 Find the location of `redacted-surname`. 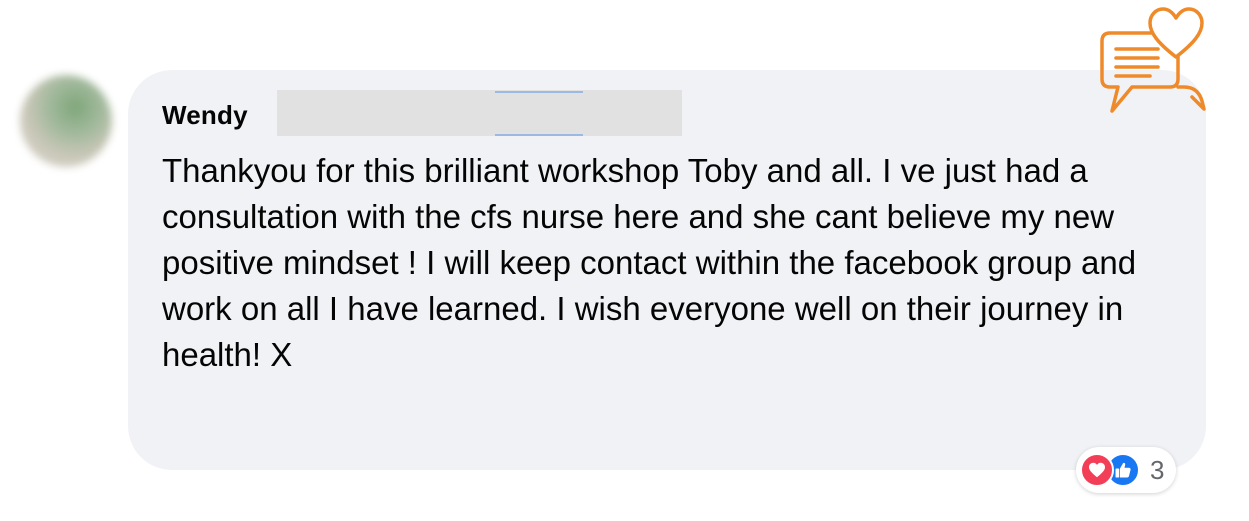

redacted-surname is located at coordinates (479, 113).